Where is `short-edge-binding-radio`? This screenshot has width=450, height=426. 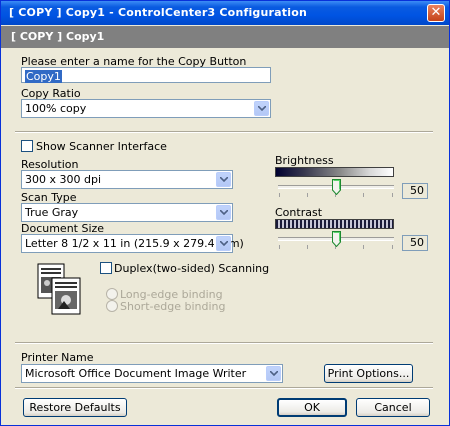 short-edge-binding-radio is located at coordinates (112, 306).